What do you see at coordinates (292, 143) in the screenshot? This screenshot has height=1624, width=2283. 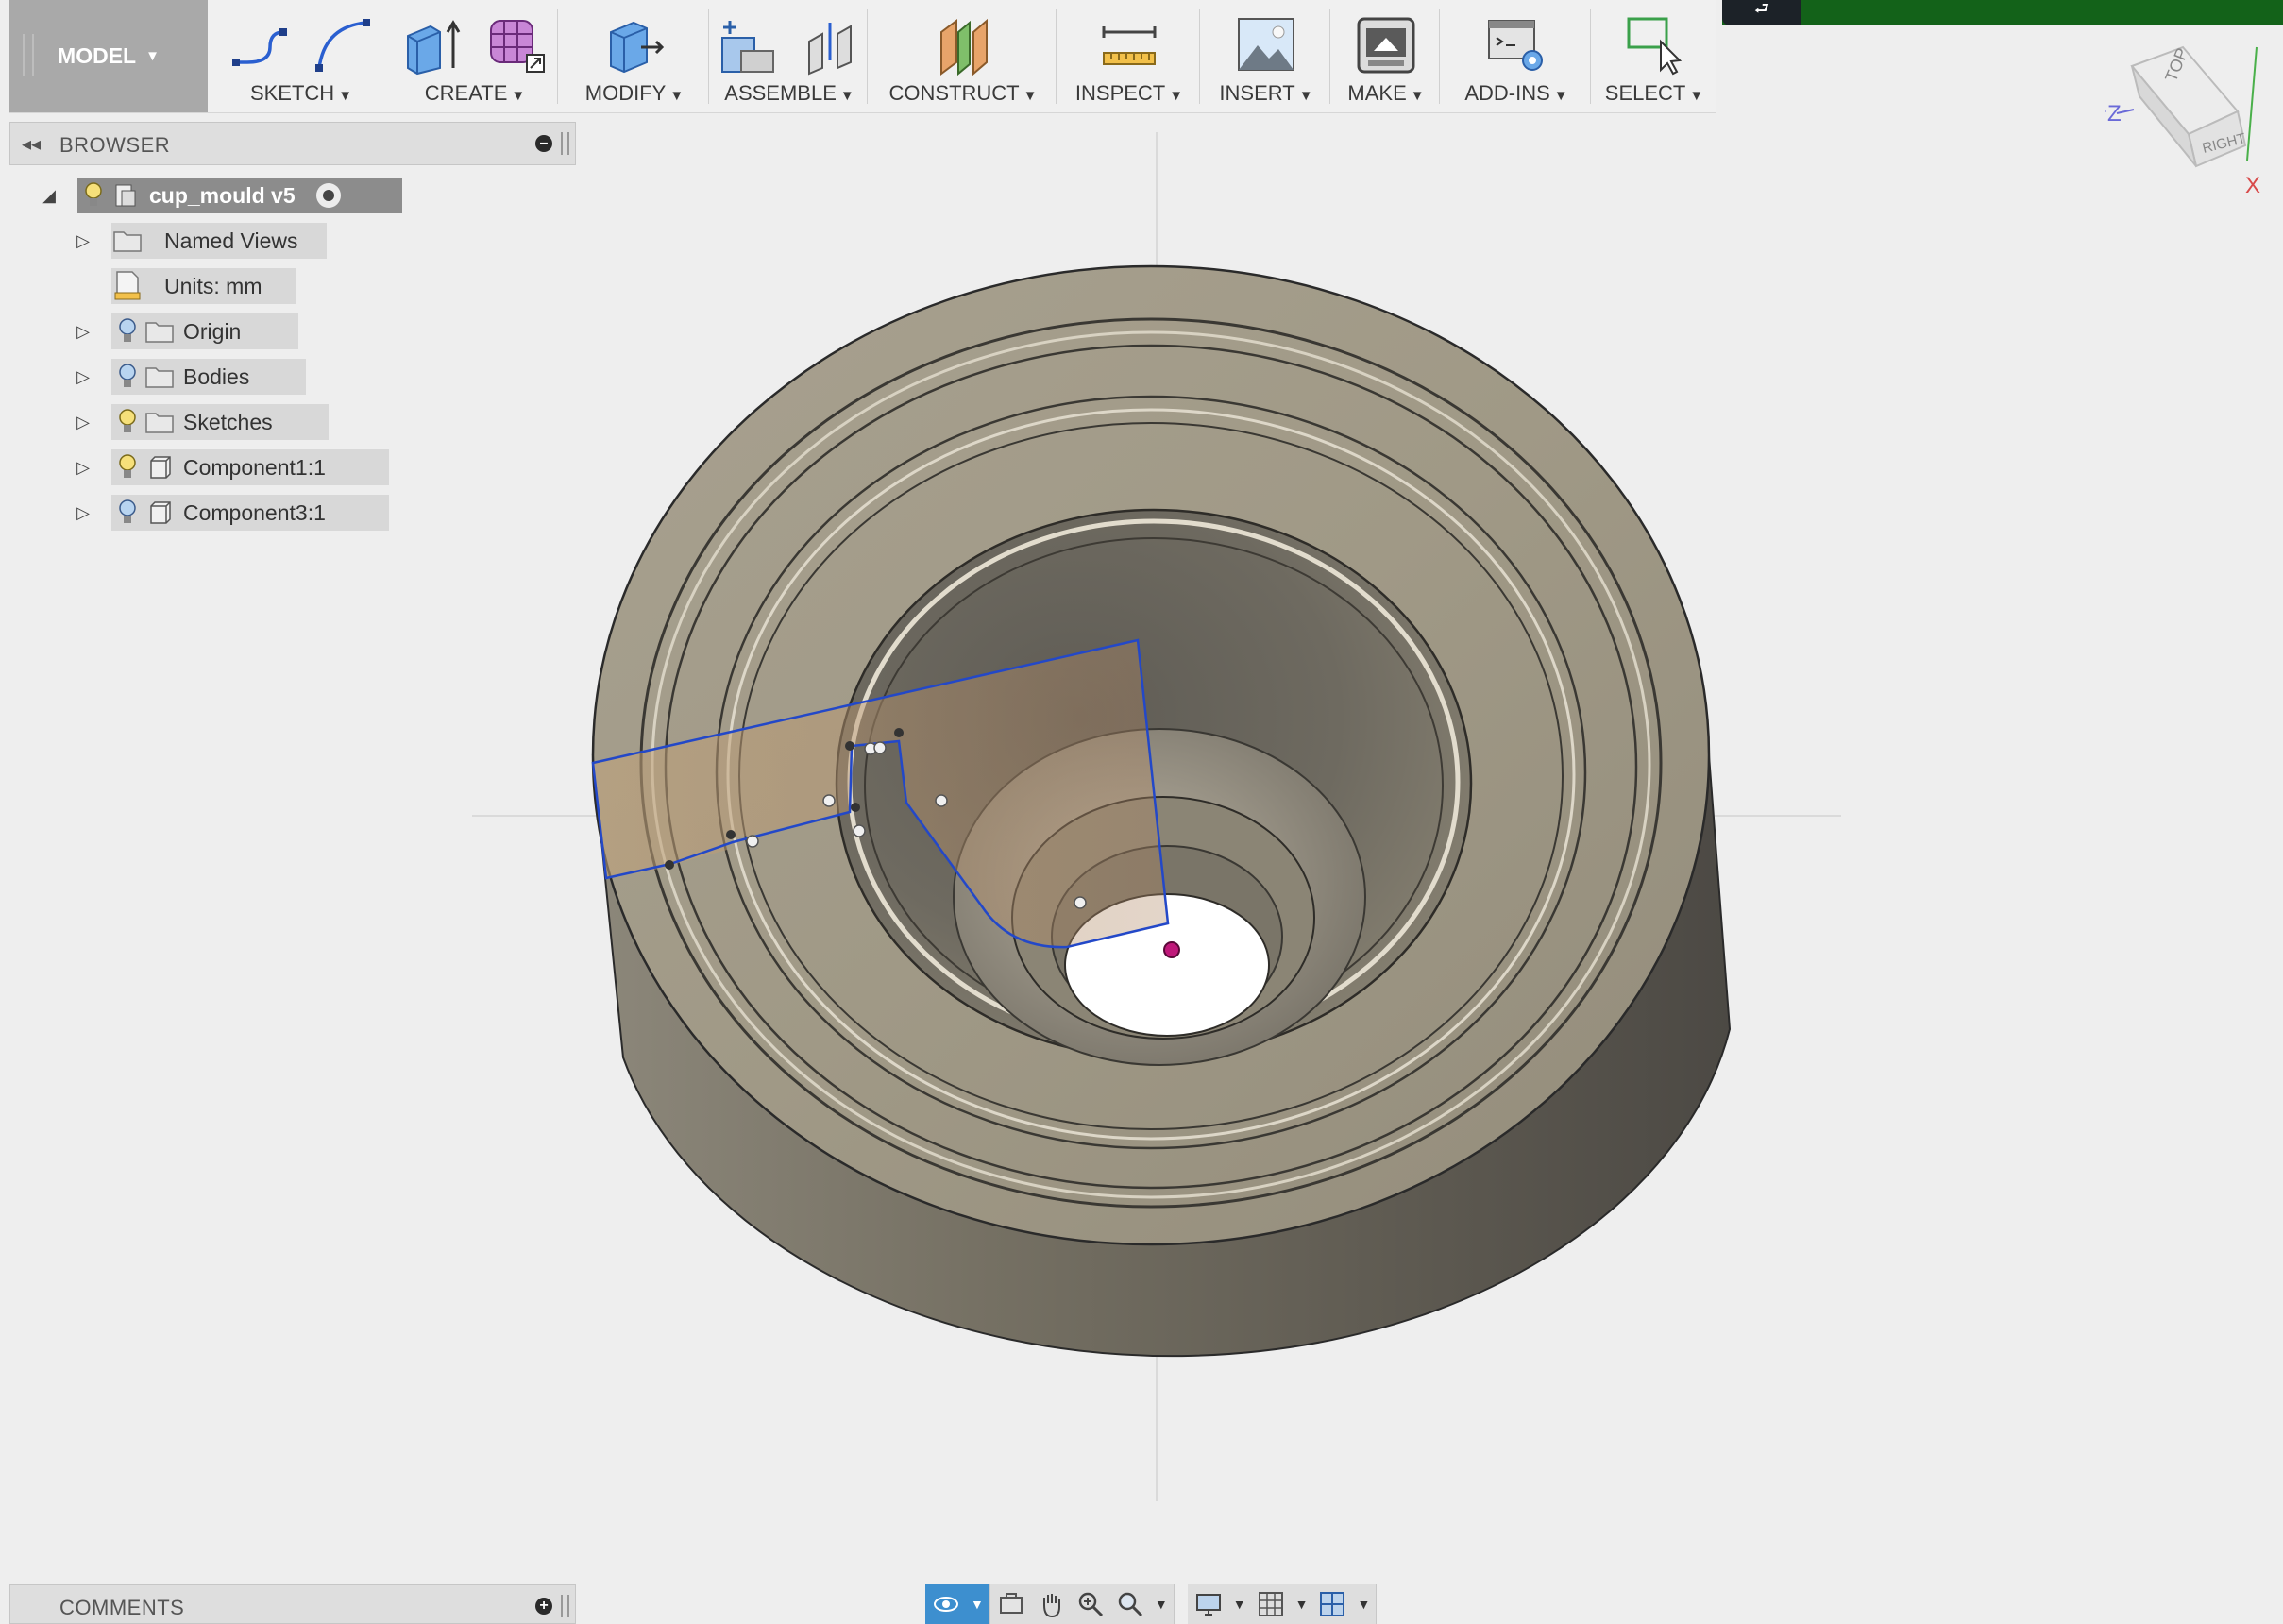 I see `browser-panel-header: ◂◂ BROWSER –` at bounding box center [292, 143].